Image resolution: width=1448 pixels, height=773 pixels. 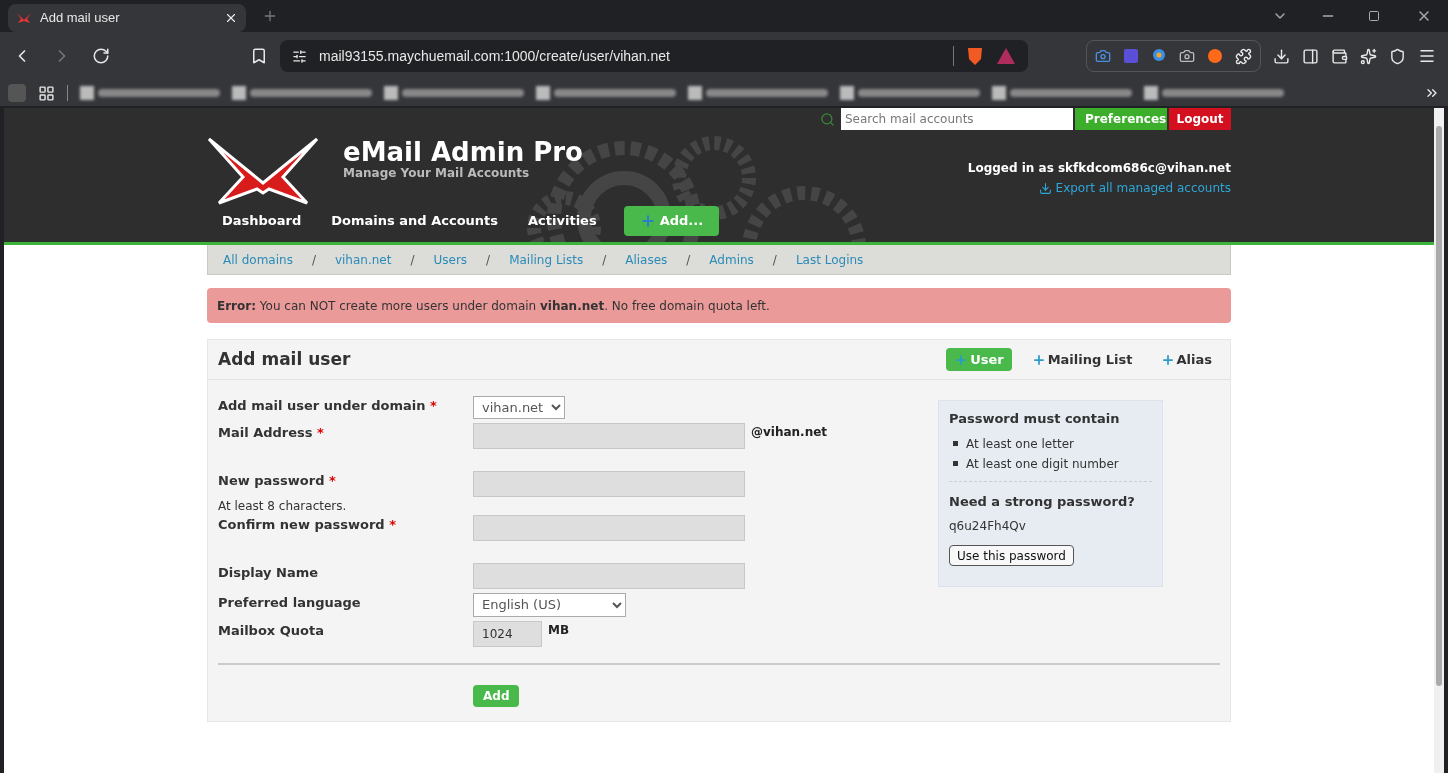 I want to click on address-bar: mail93155.maychuemail.com:1000/create/user/vihan.net, so click(x=654, y=56).